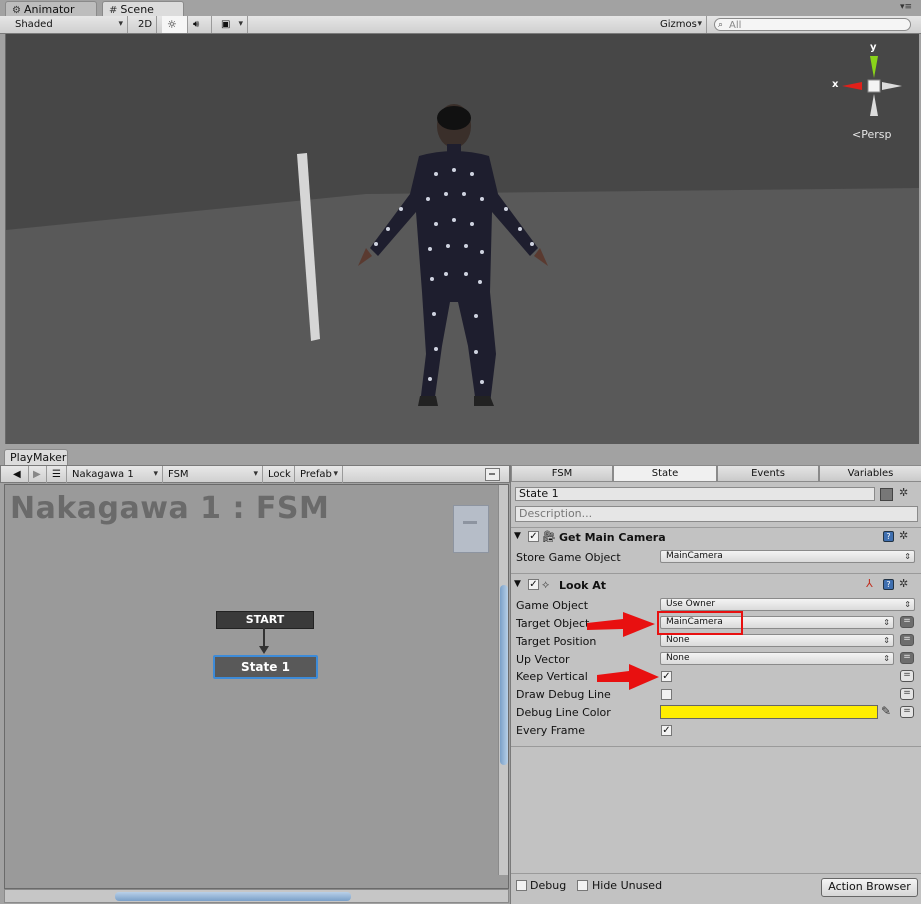 The height and width of the screenshot is (904, 921). What do you see at coordinates (872, 92) in the screenshot?
I see `scene-orientation-gizmo: y x <Persp` at bounding box center [872, 92].